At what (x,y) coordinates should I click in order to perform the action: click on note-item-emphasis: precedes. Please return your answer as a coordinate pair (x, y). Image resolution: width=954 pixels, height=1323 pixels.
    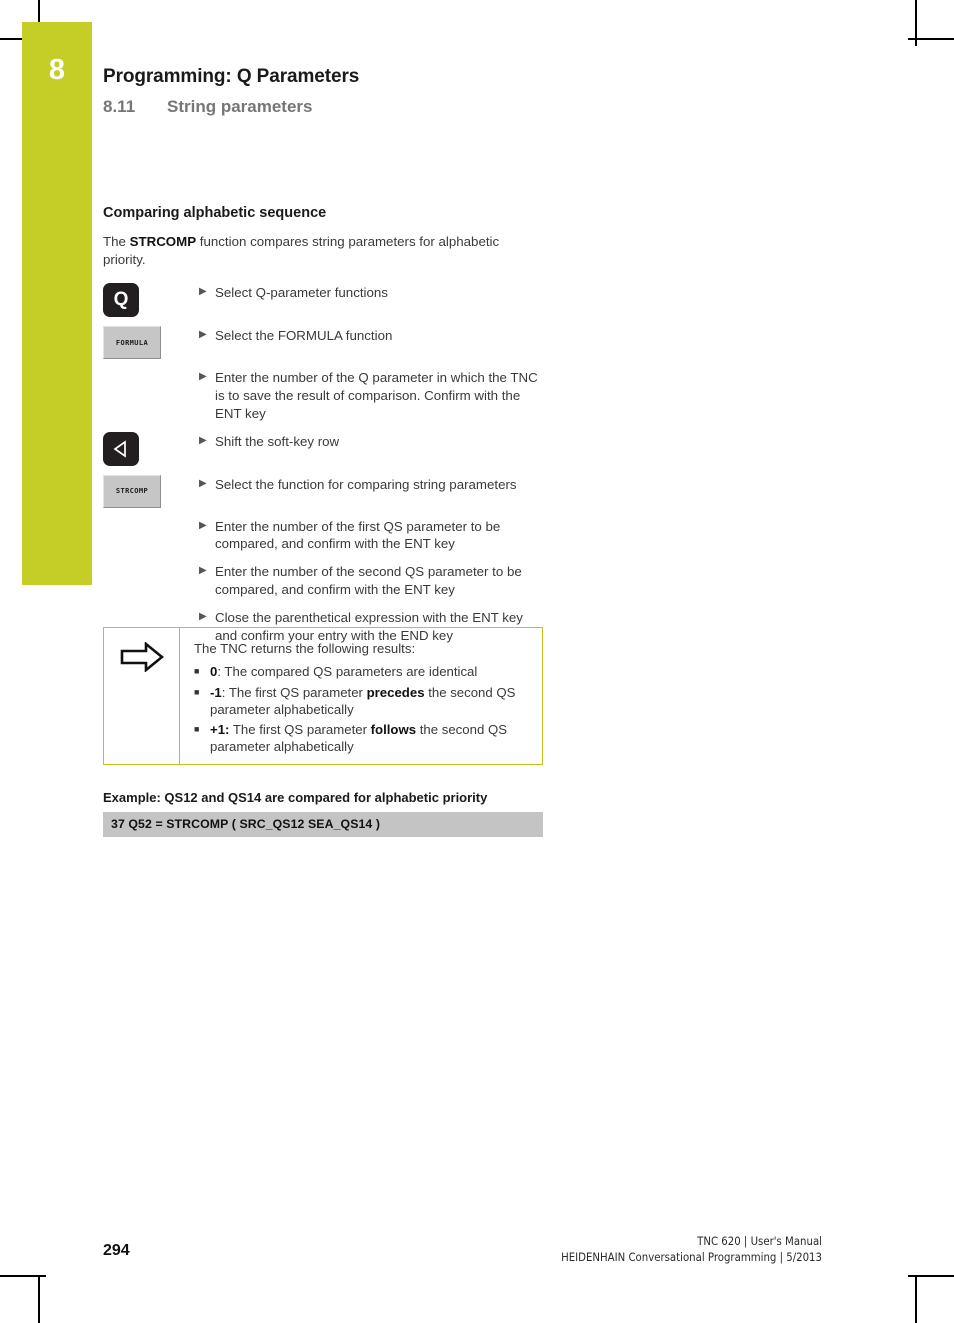
    Looking at the image, I should click on (395, 692).